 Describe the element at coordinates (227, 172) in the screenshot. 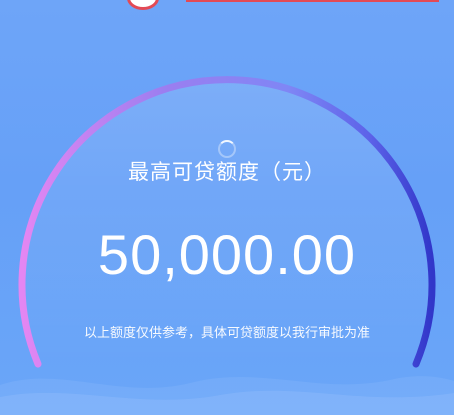

I see `credit-limit-label: 最高可贷额度（元）` at that location.